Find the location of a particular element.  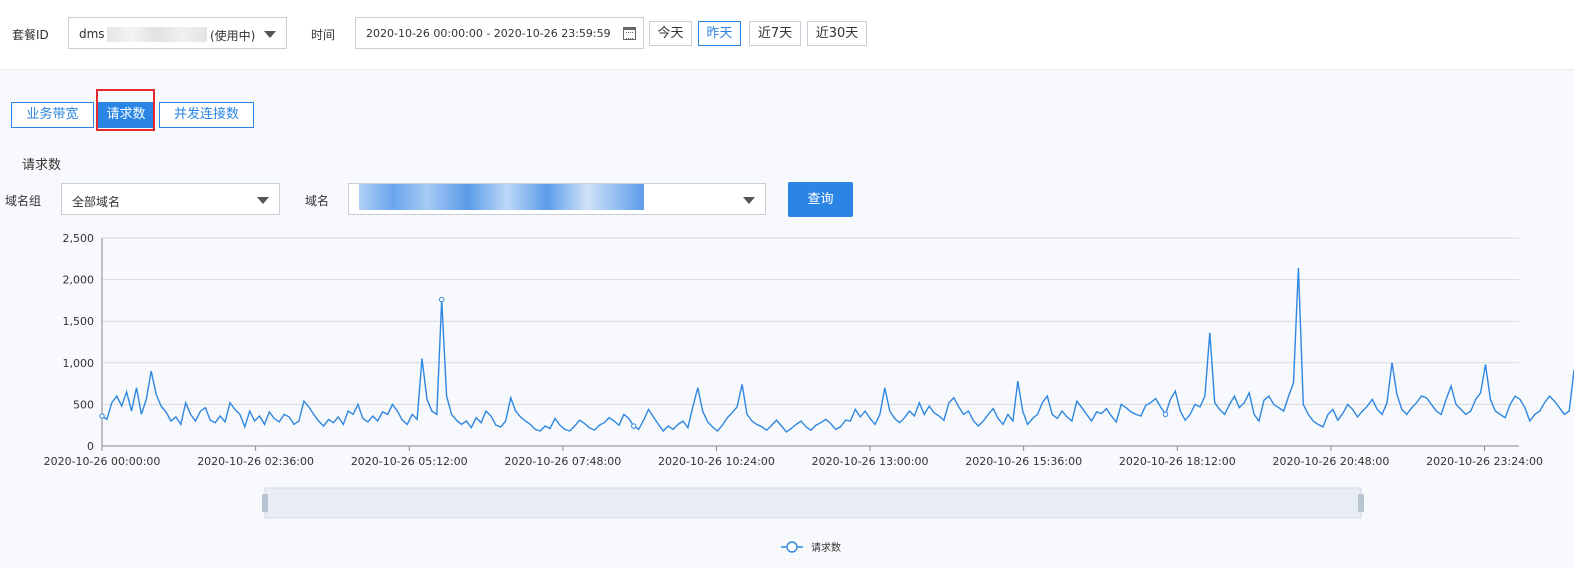

zoom-handle-left is located at coordinates (265, 503).